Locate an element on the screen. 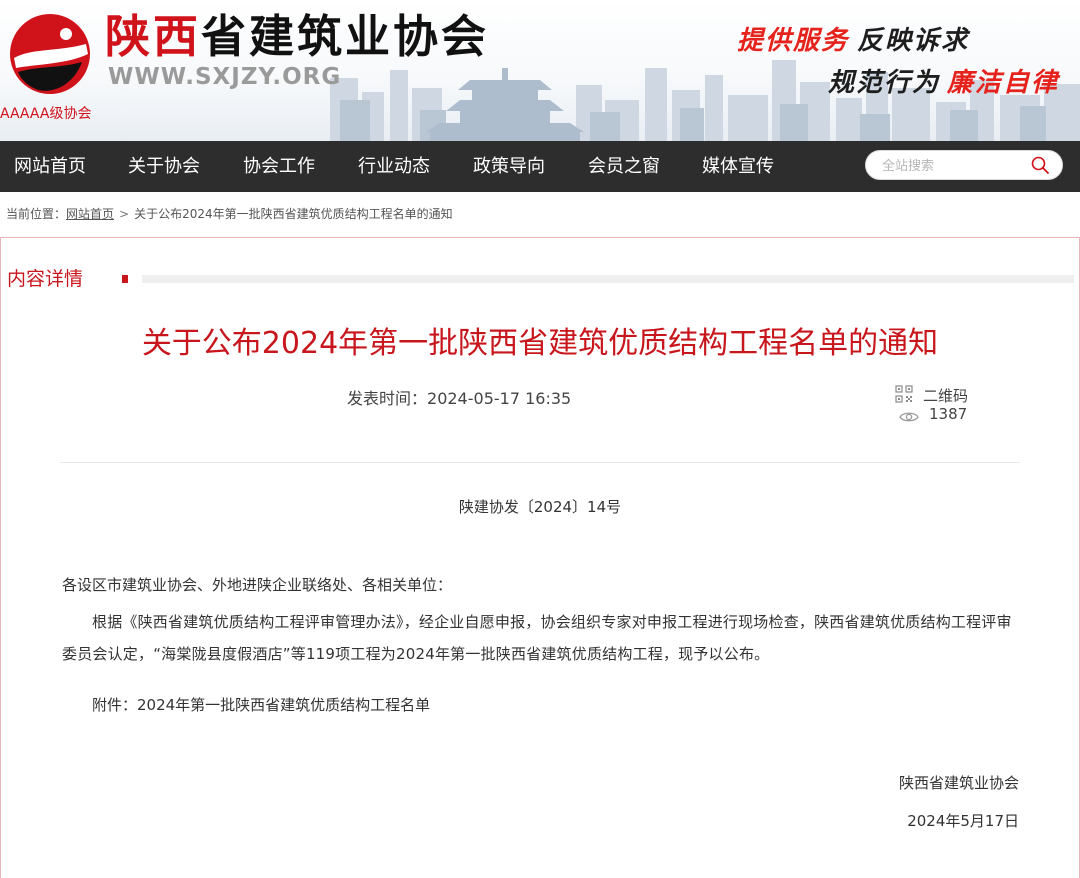 The image size is (1080, 878). breadcrumb: 当前位置：网站首页 > 关于公布2024年第一批陕西省建筑优质结构工程名单的通知 is located at coordinates (229, 213).